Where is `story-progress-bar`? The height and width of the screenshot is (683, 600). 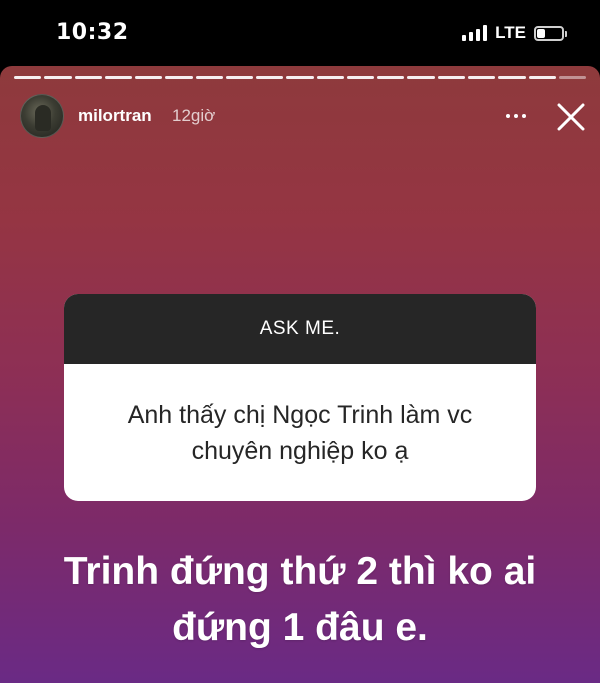
story-progress-bar is located at coordinates (300, 77).